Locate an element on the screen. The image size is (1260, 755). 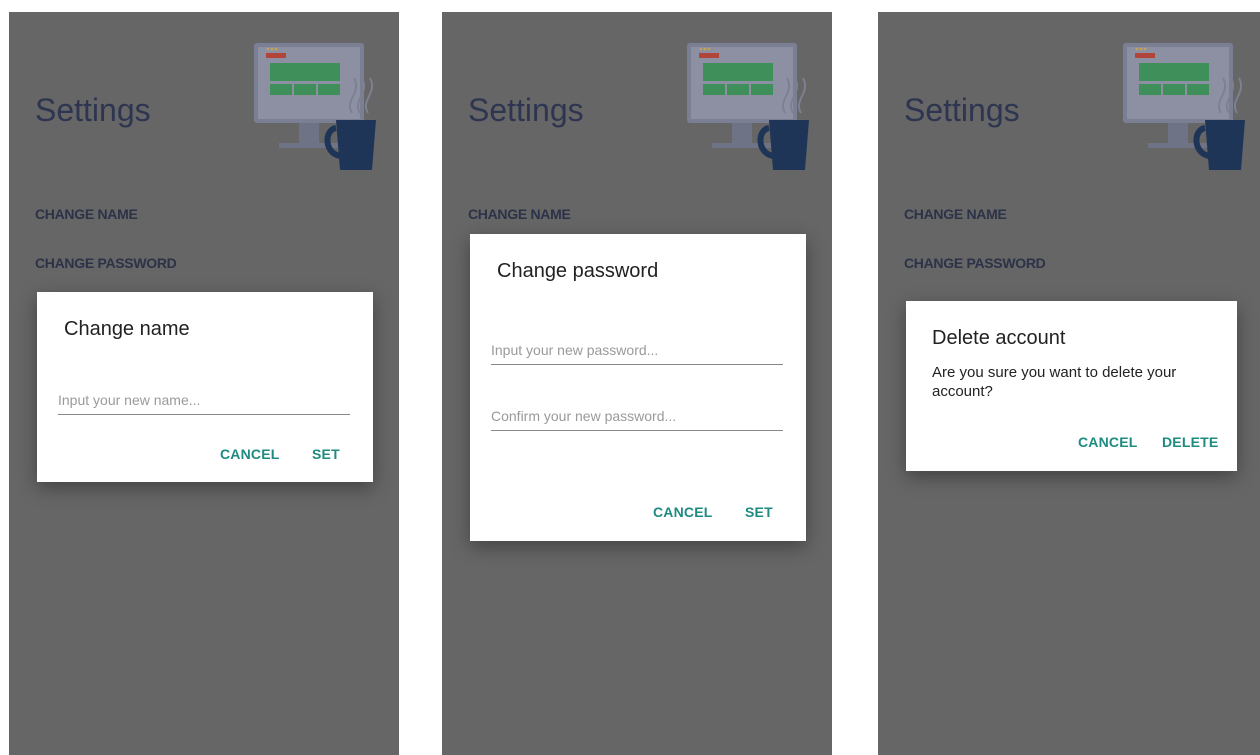
change-name-dialog: Change name CANCEL SET is located at coordinates (205, 387).